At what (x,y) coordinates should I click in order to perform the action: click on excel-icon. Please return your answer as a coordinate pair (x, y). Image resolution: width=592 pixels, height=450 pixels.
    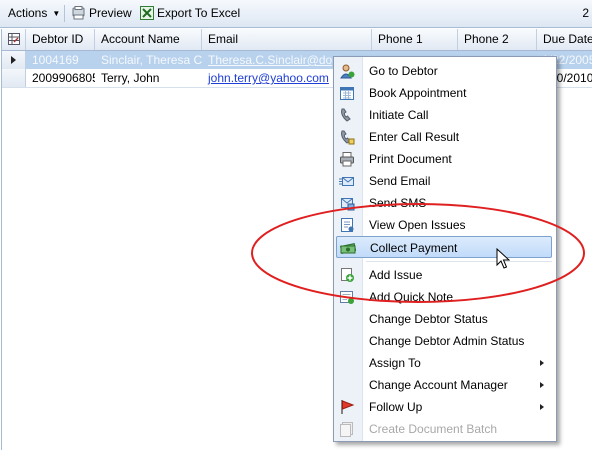
    Looking at the image, I should click on (147, 13).